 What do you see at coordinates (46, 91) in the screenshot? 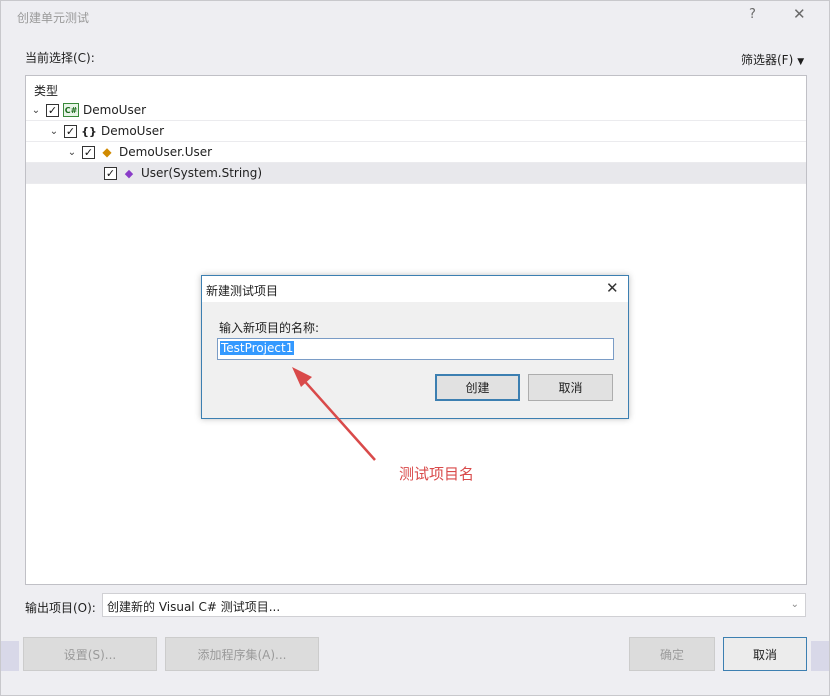
I see `tree-header: 类型` at bounding box center [46, 91].